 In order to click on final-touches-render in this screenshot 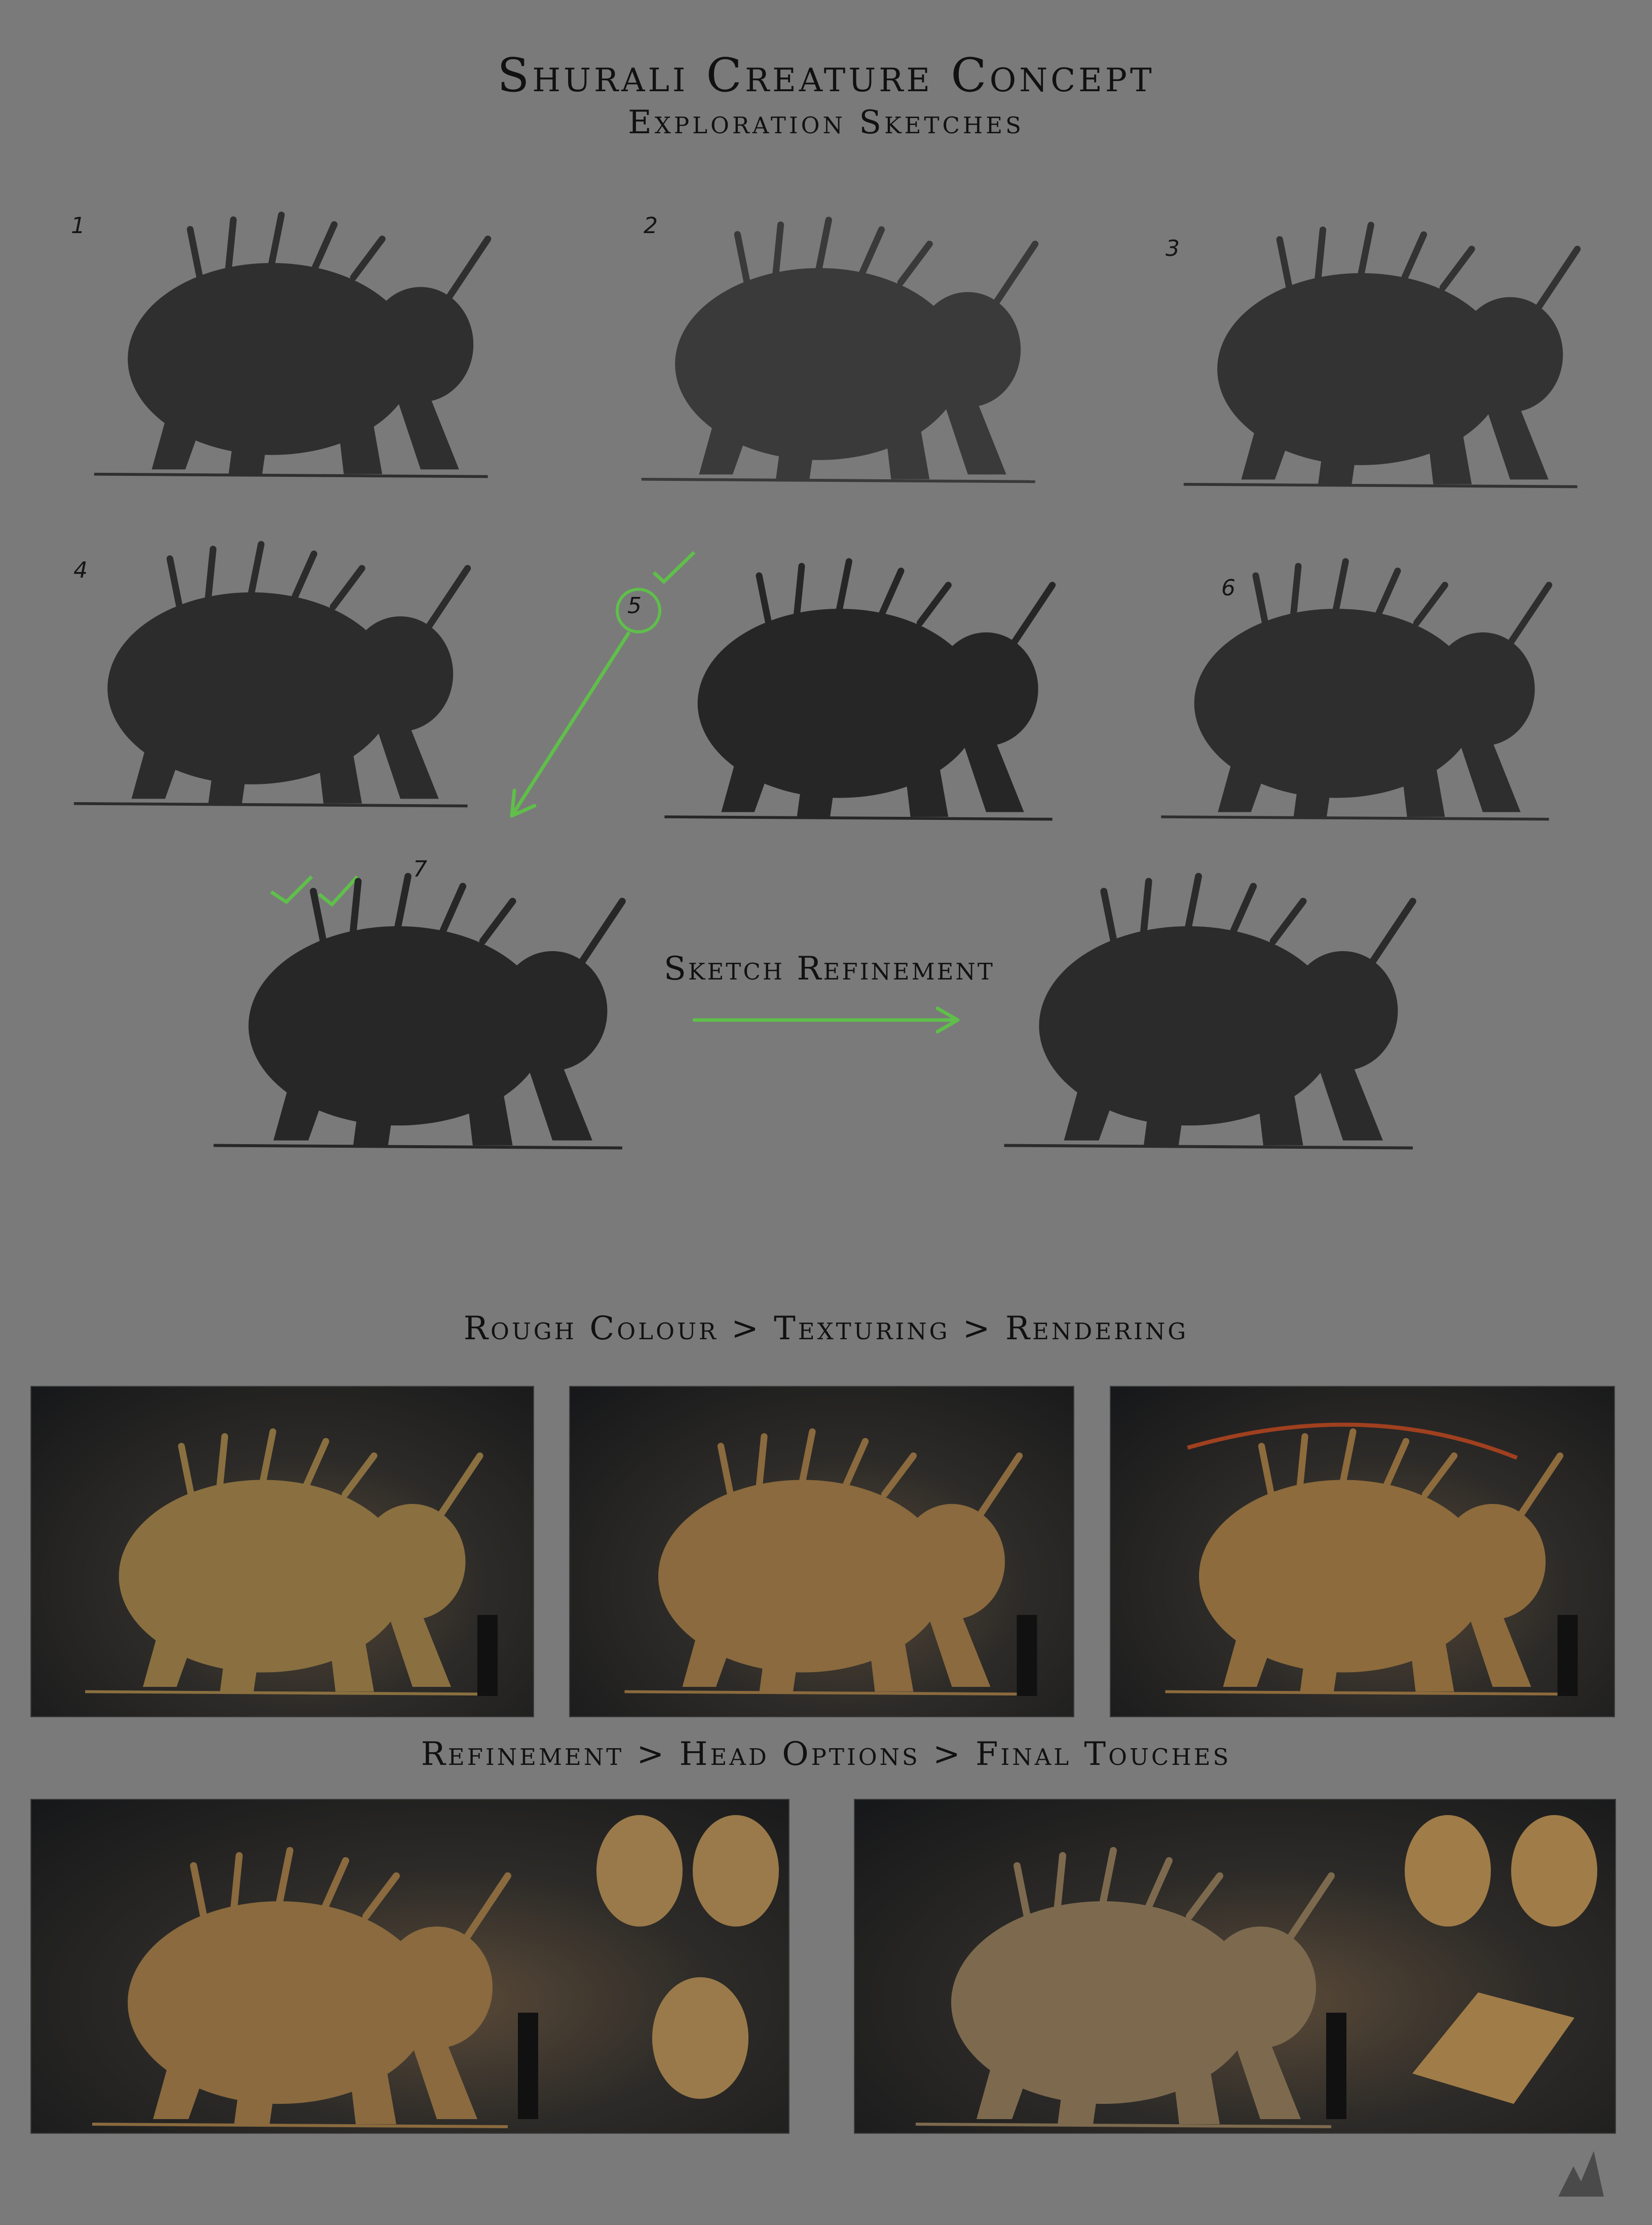, I will do `click(1226, 1974)`.